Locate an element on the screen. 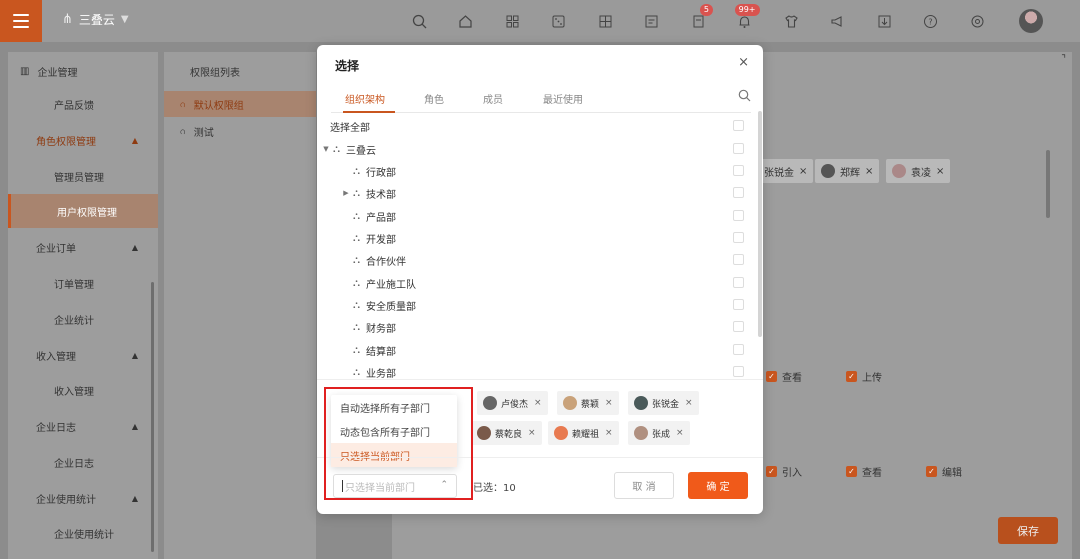 Image resolution: width=1080 pixels, height=559 pixels. company-switcher: ⋔ 三叠云 ▼ is located at coordinates (95, 19).